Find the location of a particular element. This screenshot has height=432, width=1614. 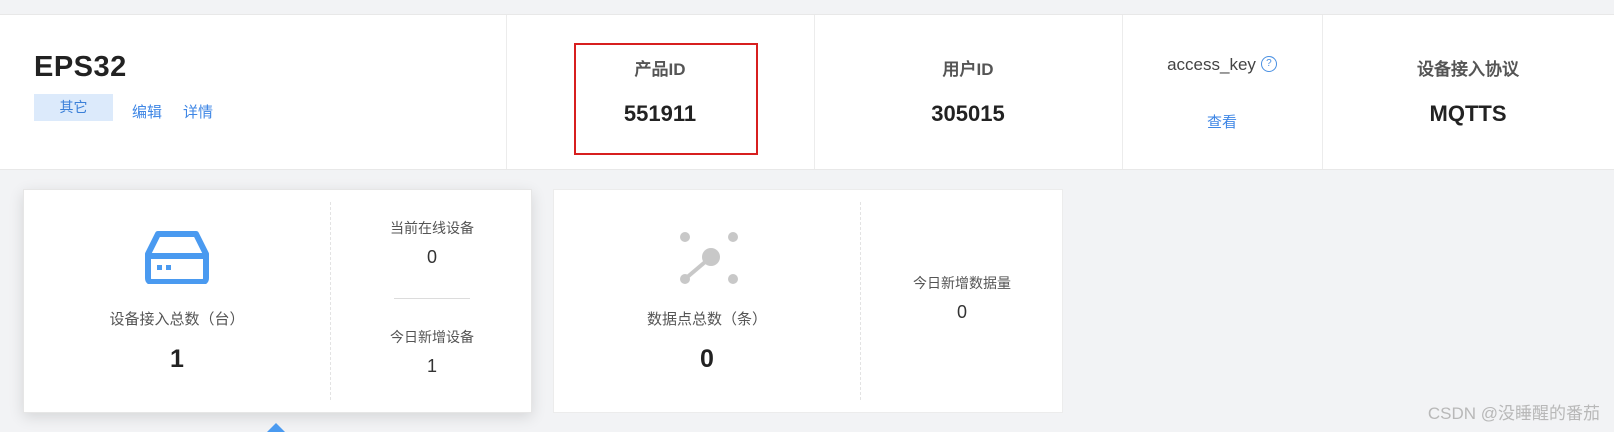

device-total-value: 1 is located at coordinates (177, 359).